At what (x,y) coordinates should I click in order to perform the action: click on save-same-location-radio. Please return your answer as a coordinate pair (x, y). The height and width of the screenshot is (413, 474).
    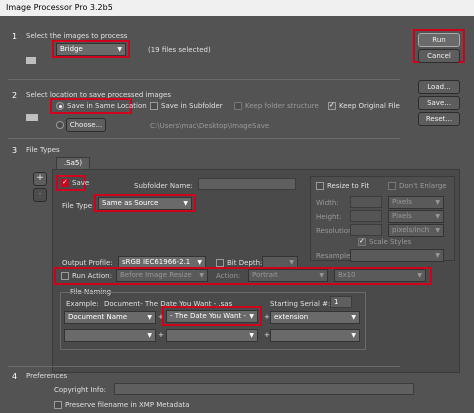
    Looking at the image, I should click on (60, 106).